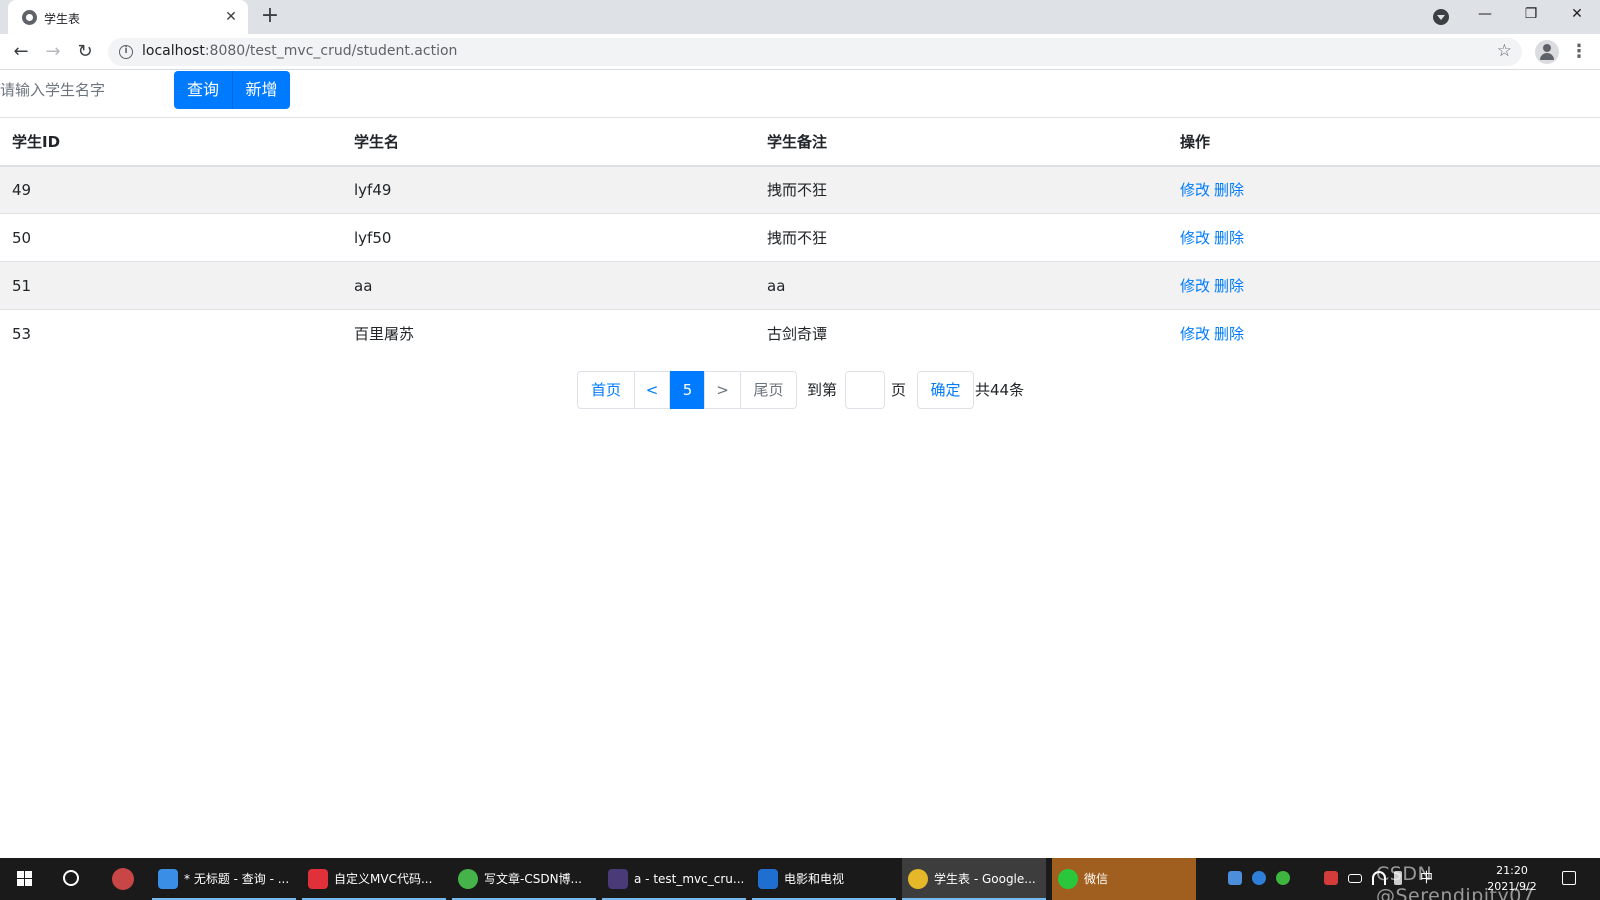 This screenshot has width=1600, height=900. Describe the element at coordinates (168, 879) in the screenshot. I see `navicat-icon` at that location.